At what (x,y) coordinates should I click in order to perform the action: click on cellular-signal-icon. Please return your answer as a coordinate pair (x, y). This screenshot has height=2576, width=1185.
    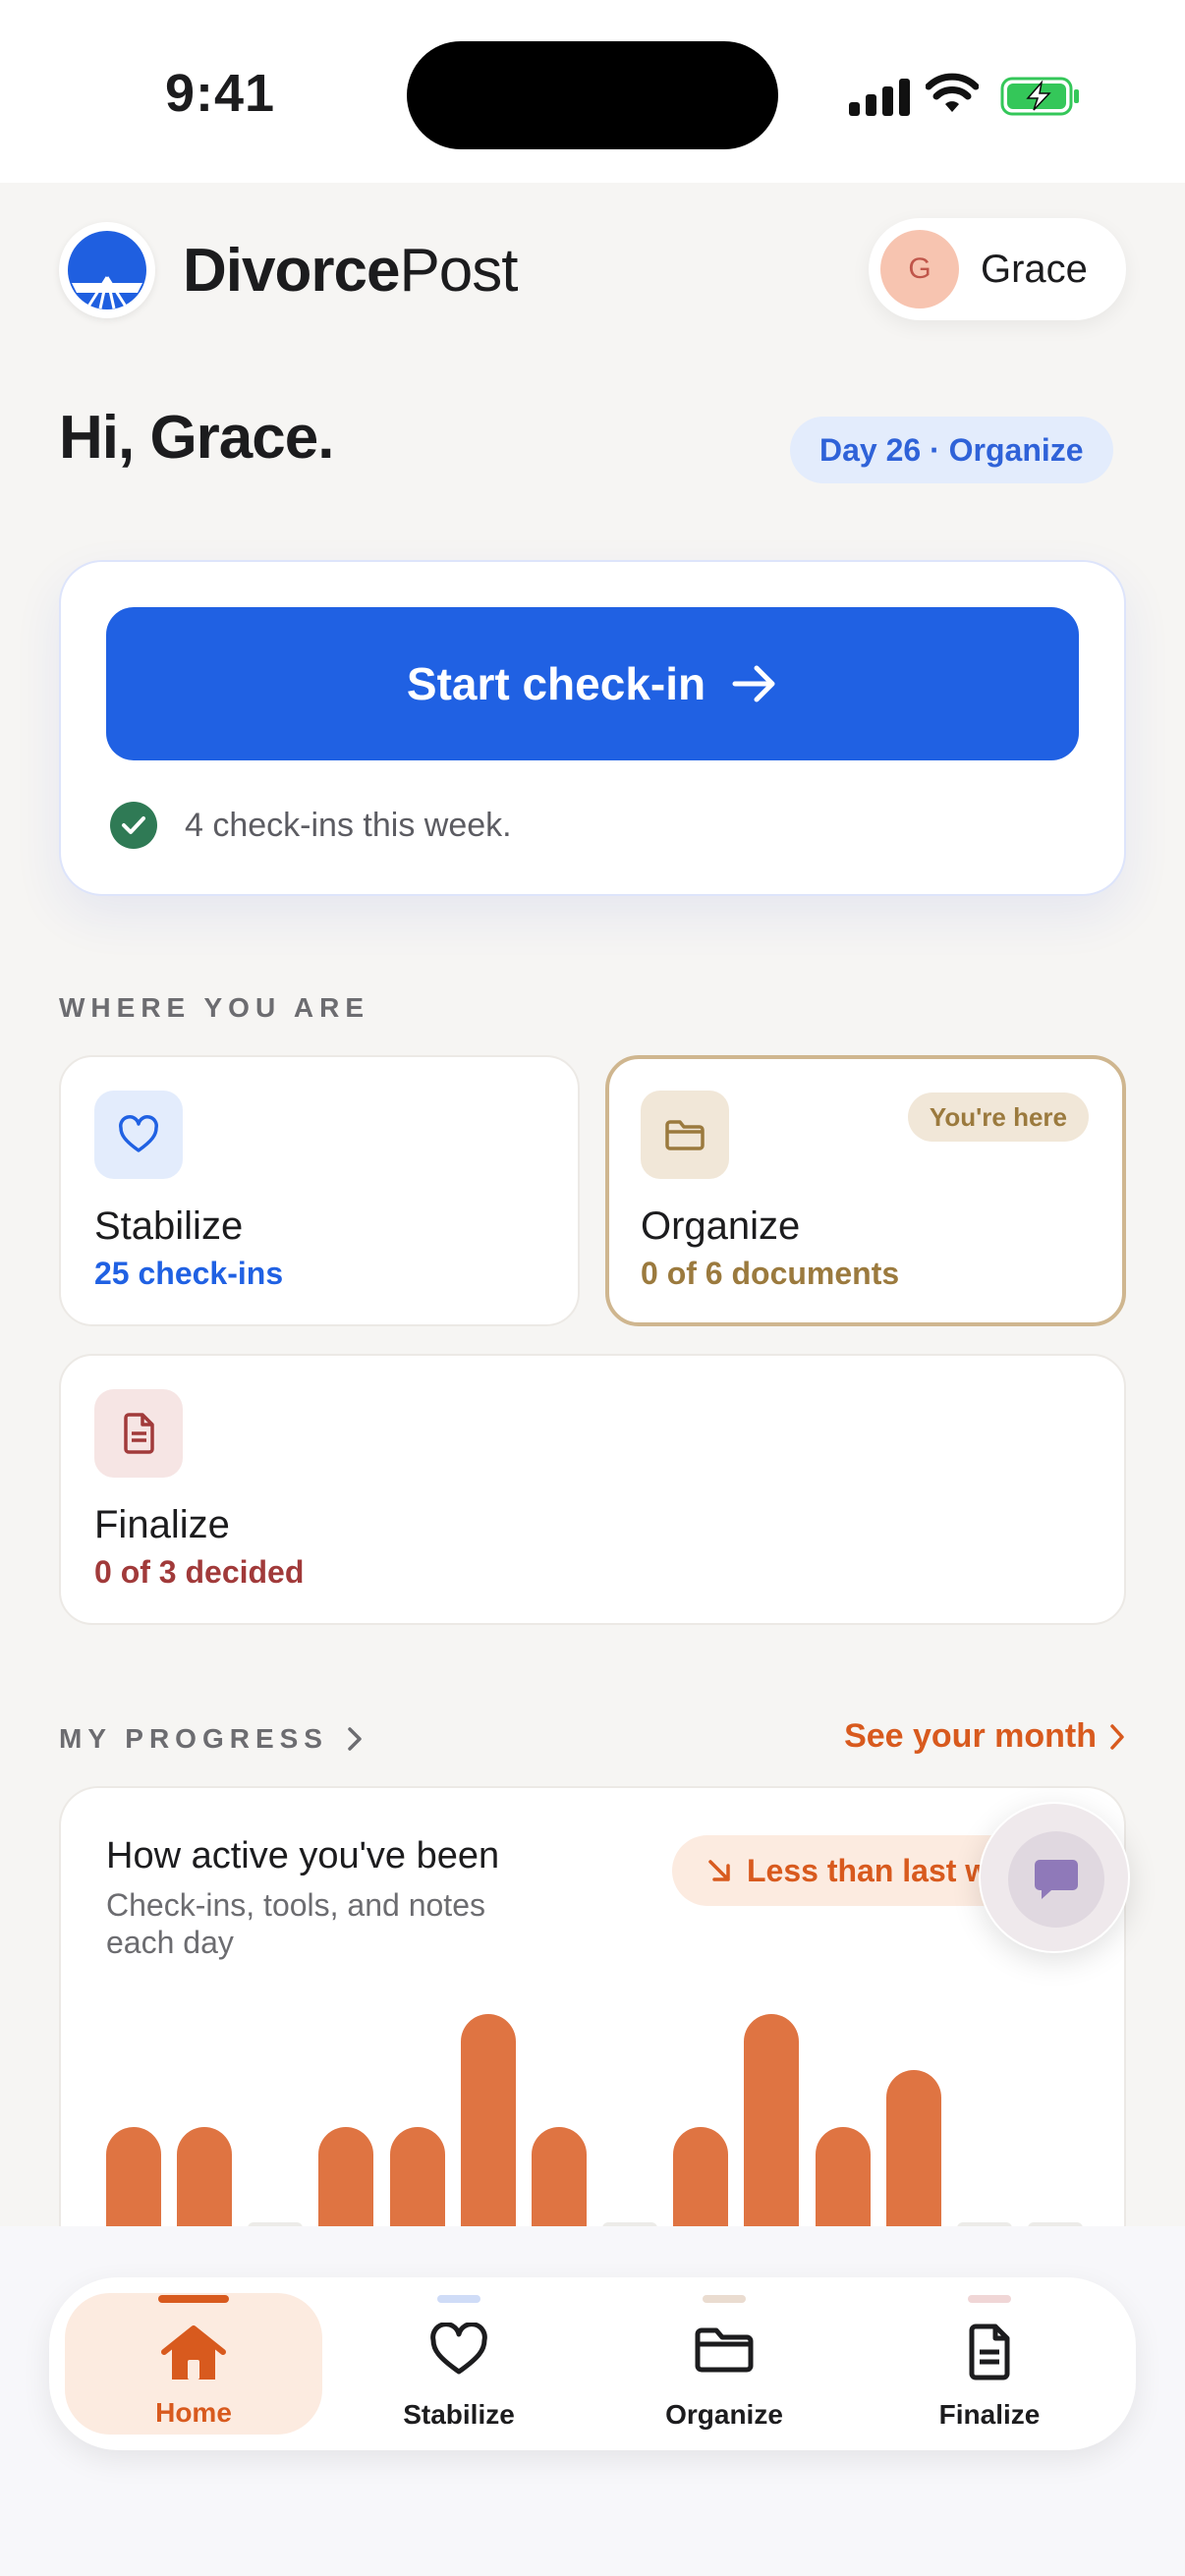
    Looking at the image, I should click on (880, 97).